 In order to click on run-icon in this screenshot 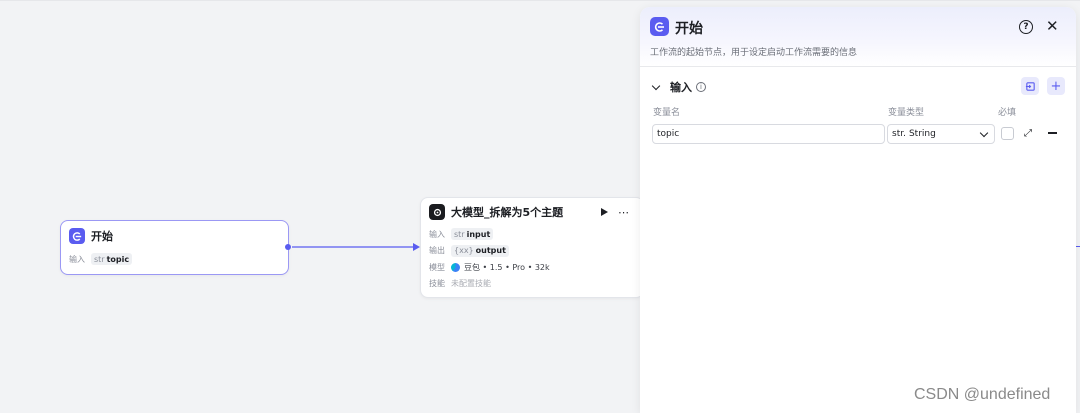, I will do `click(604, 212)`.